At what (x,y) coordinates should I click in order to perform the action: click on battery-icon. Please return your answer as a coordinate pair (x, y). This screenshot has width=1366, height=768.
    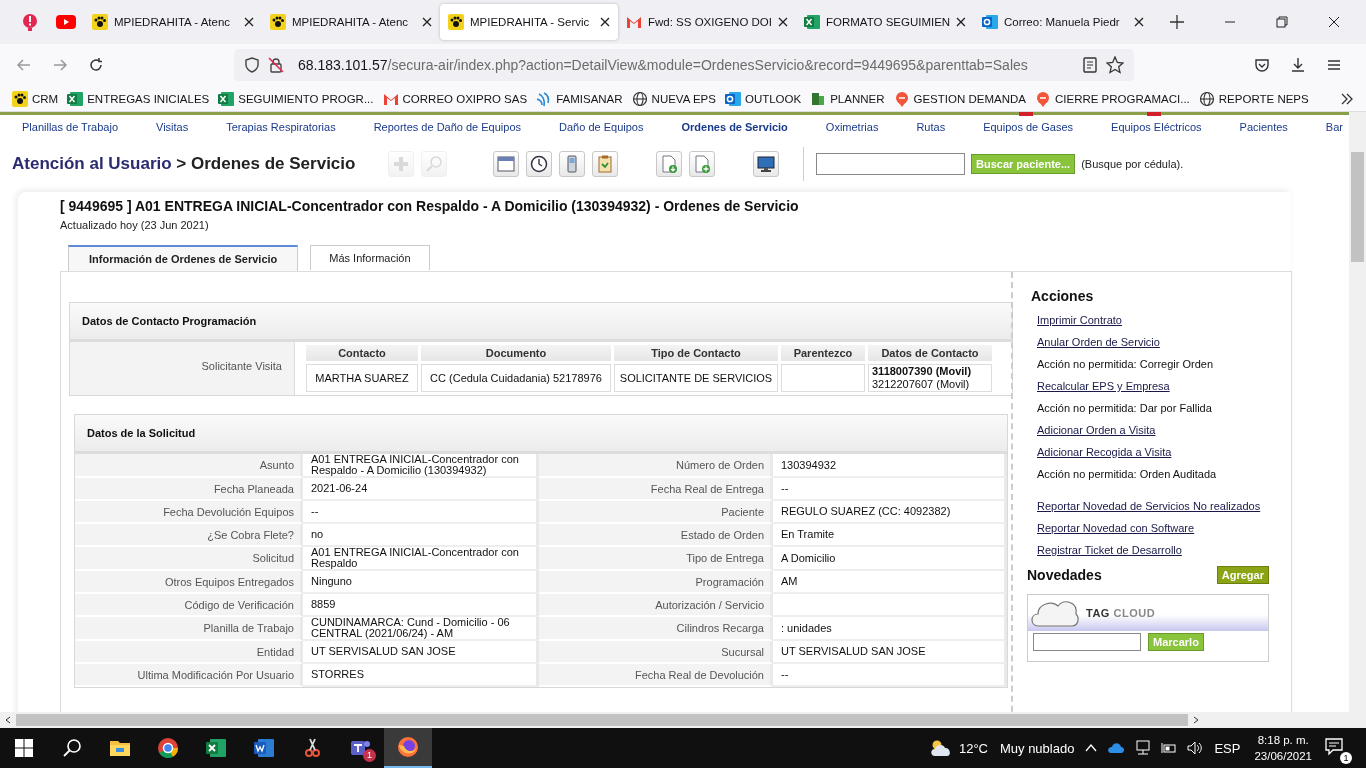
    Looking at the image, I should click on (1169, 748).